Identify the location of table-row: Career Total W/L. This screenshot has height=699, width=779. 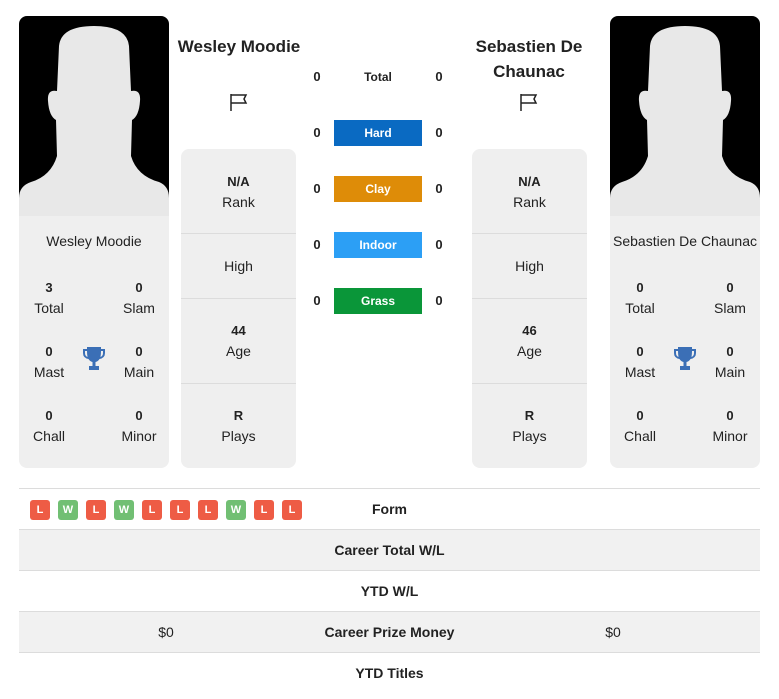
(389, 549).